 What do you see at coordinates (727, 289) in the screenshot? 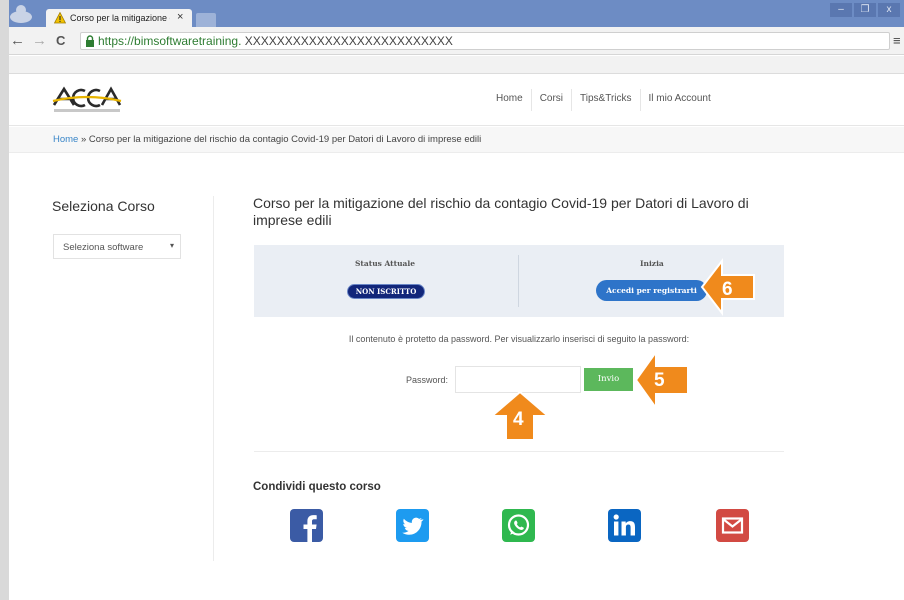
I see `step-6-label: 6` at bounding box center [727, 289].